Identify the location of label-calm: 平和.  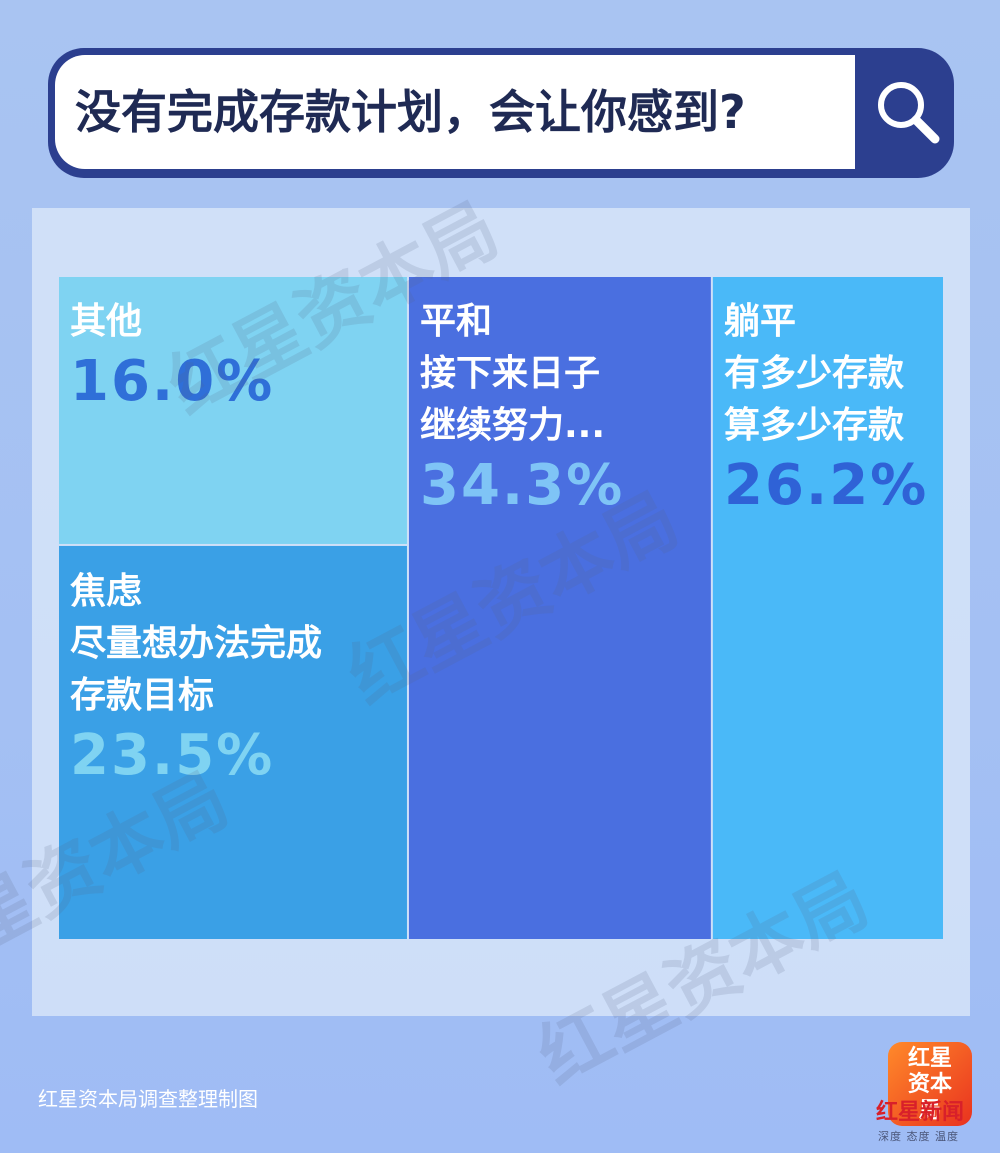
(456, 321).